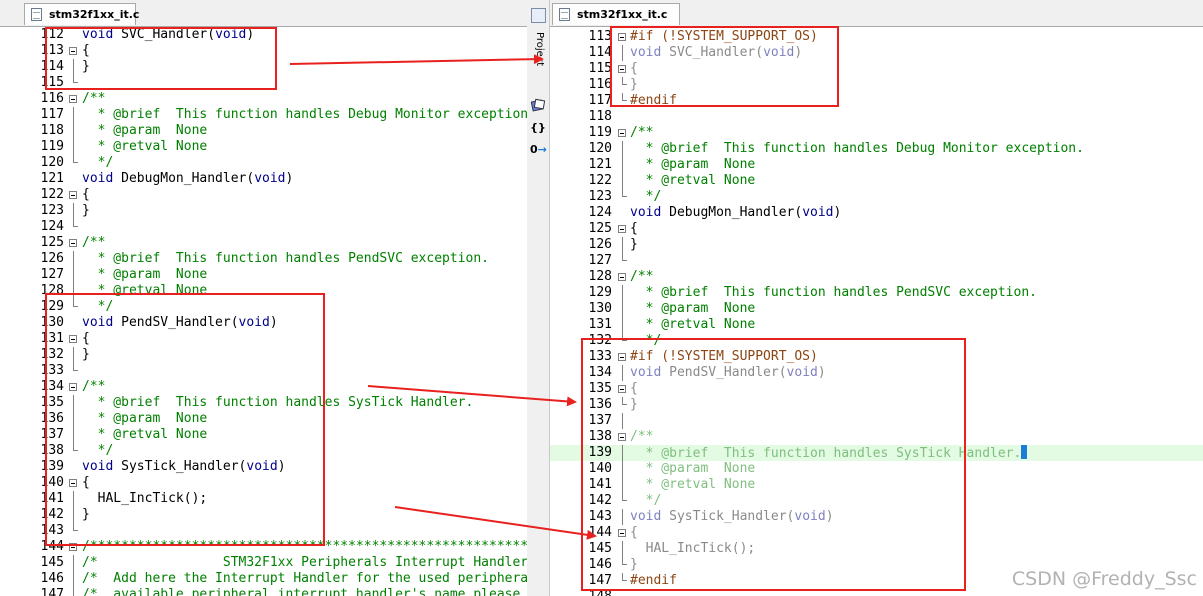 The height and width of the screenshot is (596, 1203). I want to click on c-file-icon, so click(564, 14).